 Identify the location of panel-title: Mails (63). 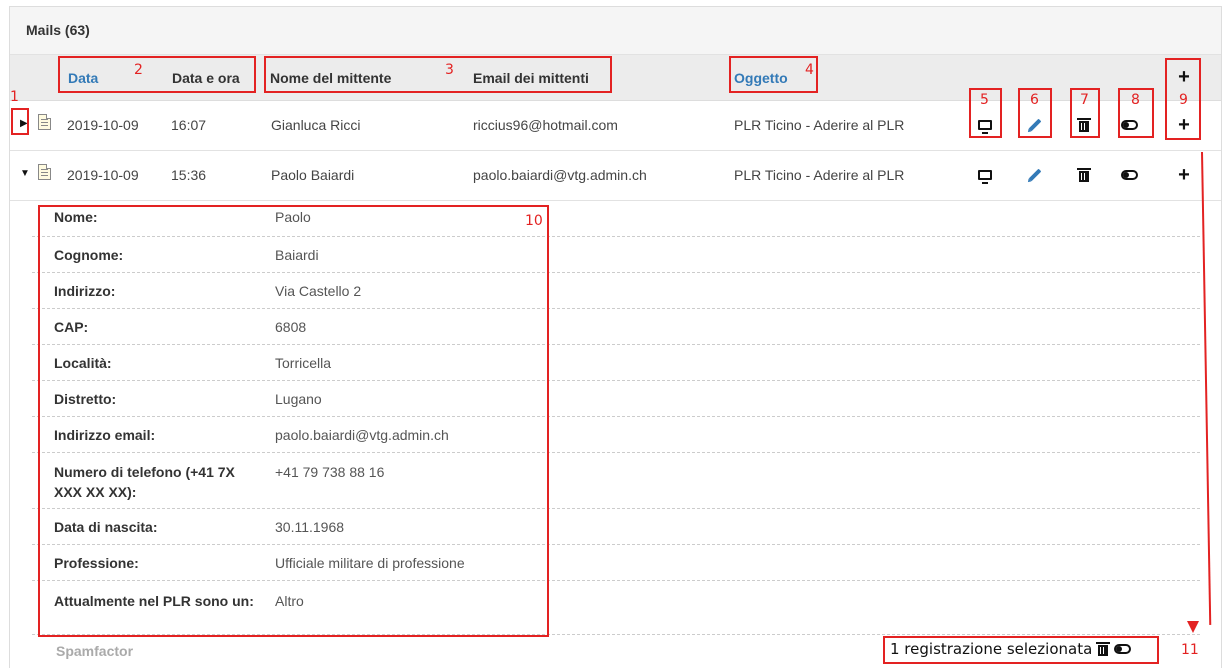
(58, 30).